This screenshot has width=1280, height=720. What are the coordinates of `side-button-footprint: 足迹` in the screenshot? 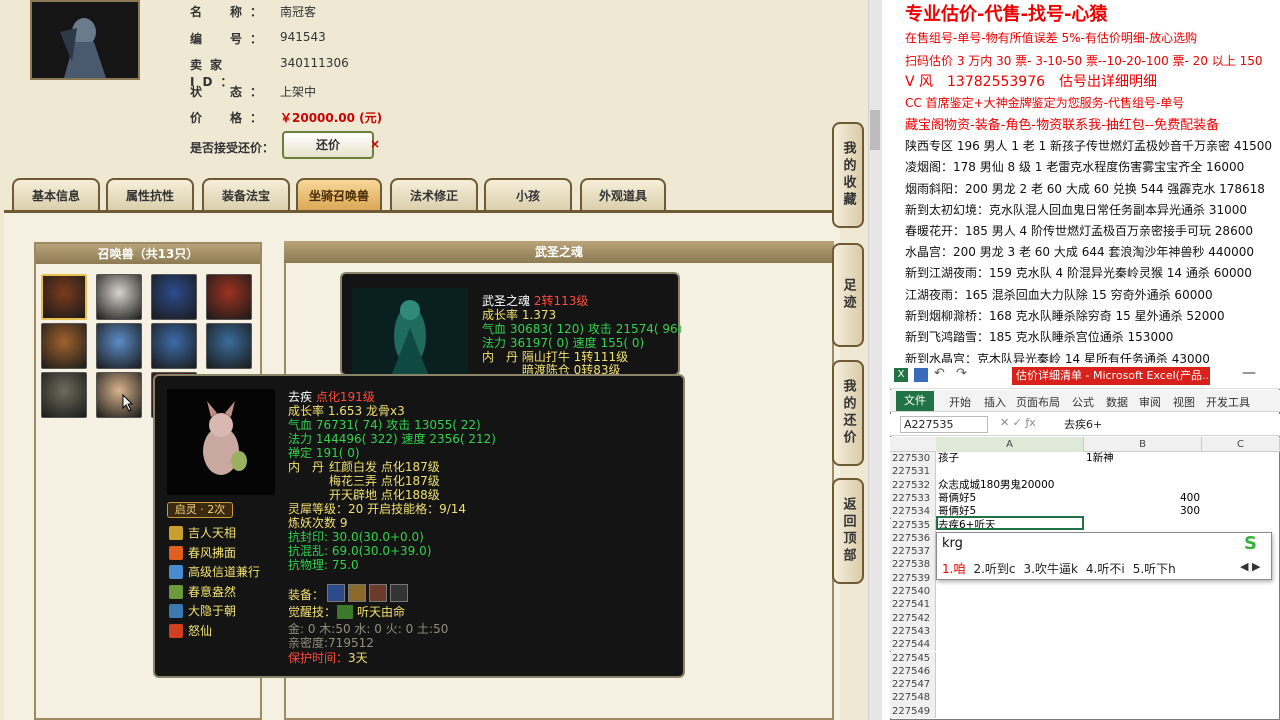 It's located at (848, 295).